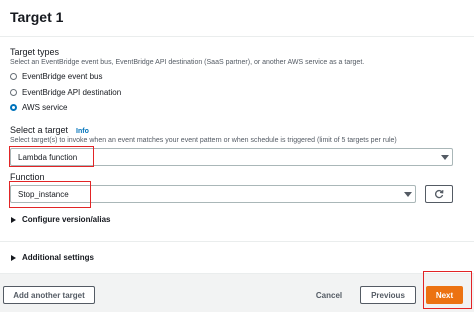  I want to click on refresh-icon, so click(439, 194).